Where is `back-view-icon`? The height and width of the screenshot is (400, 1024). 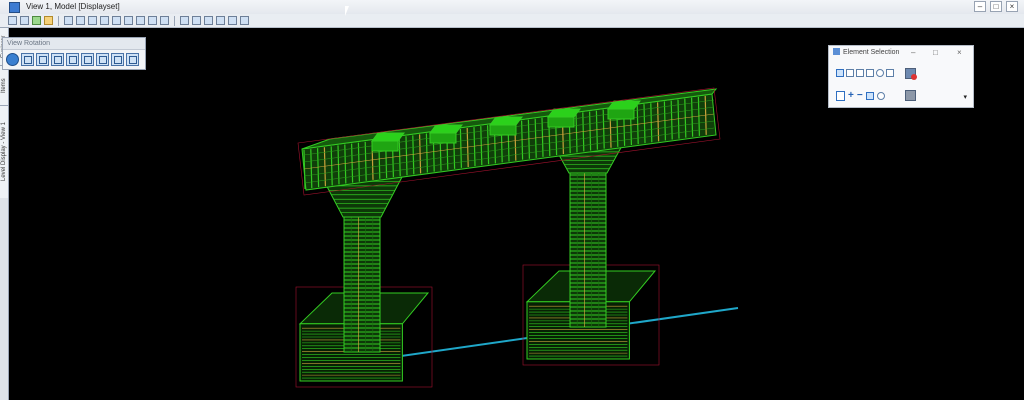
back-view-icon is located at coordinates (102, 59).